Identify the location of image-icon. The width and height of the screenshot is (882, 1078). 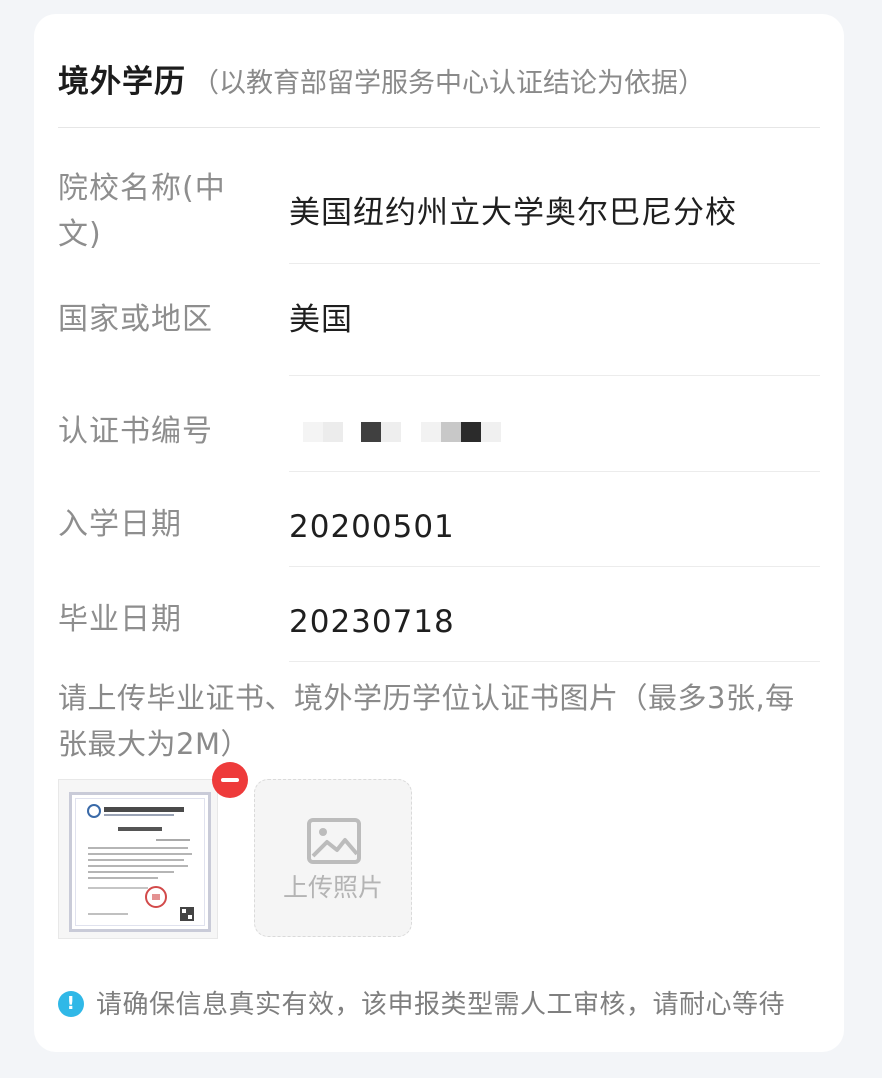
(334, 841).